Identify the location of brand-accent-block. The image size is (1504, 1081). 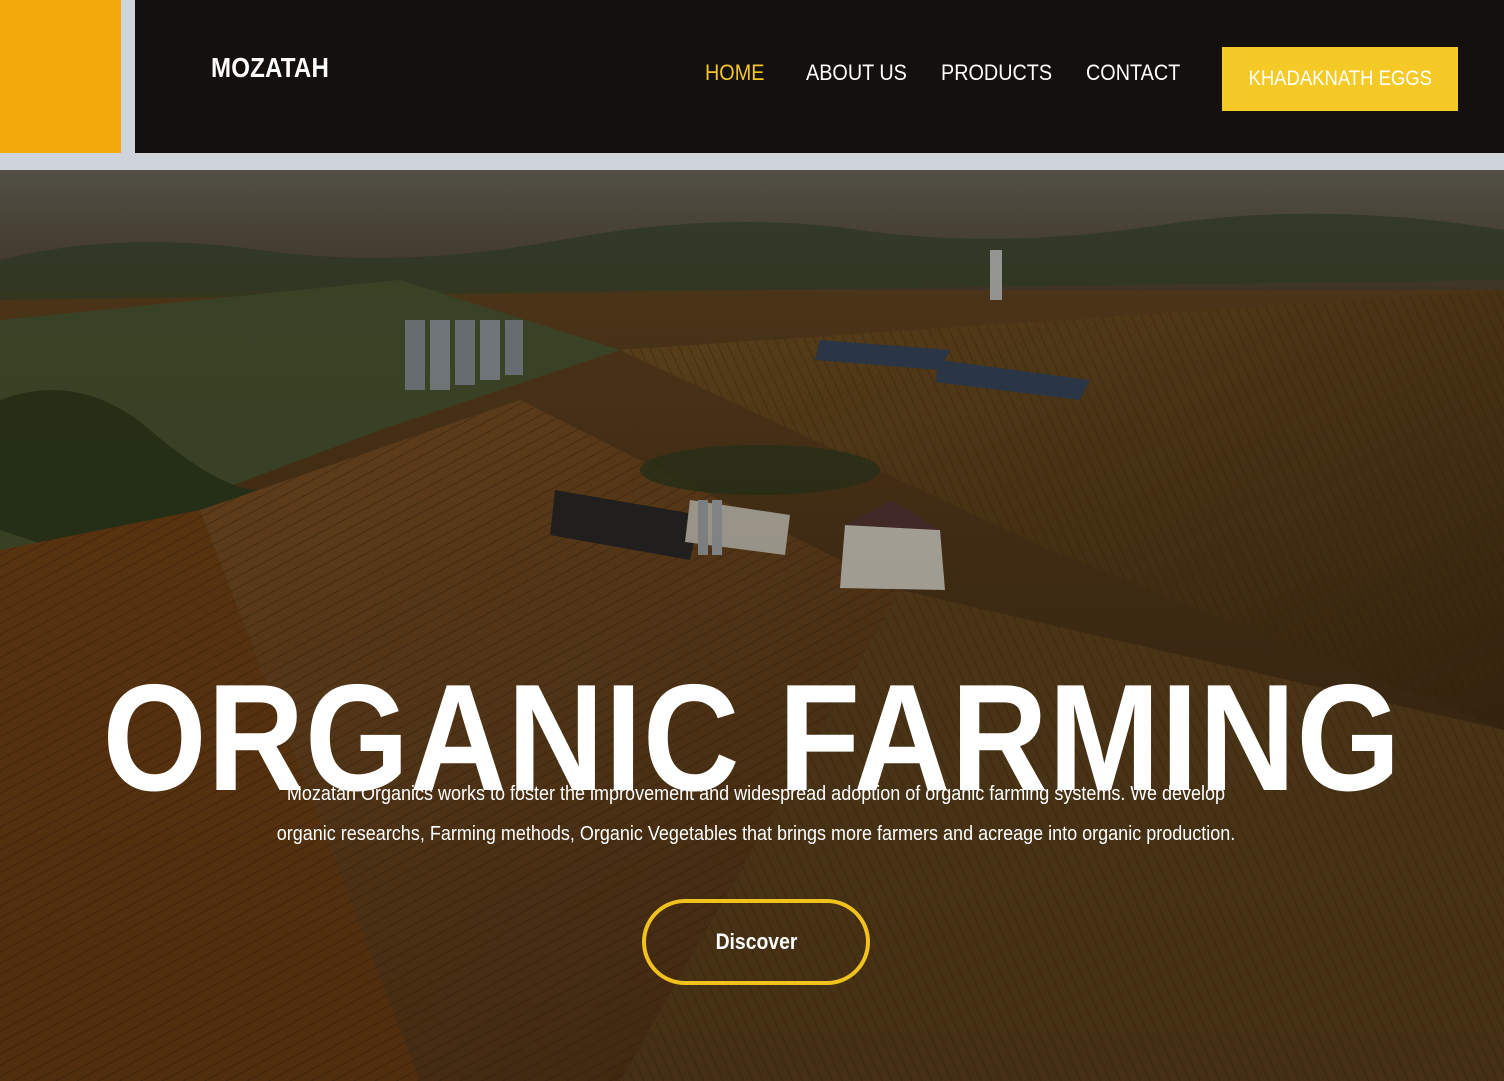
(60, 76).